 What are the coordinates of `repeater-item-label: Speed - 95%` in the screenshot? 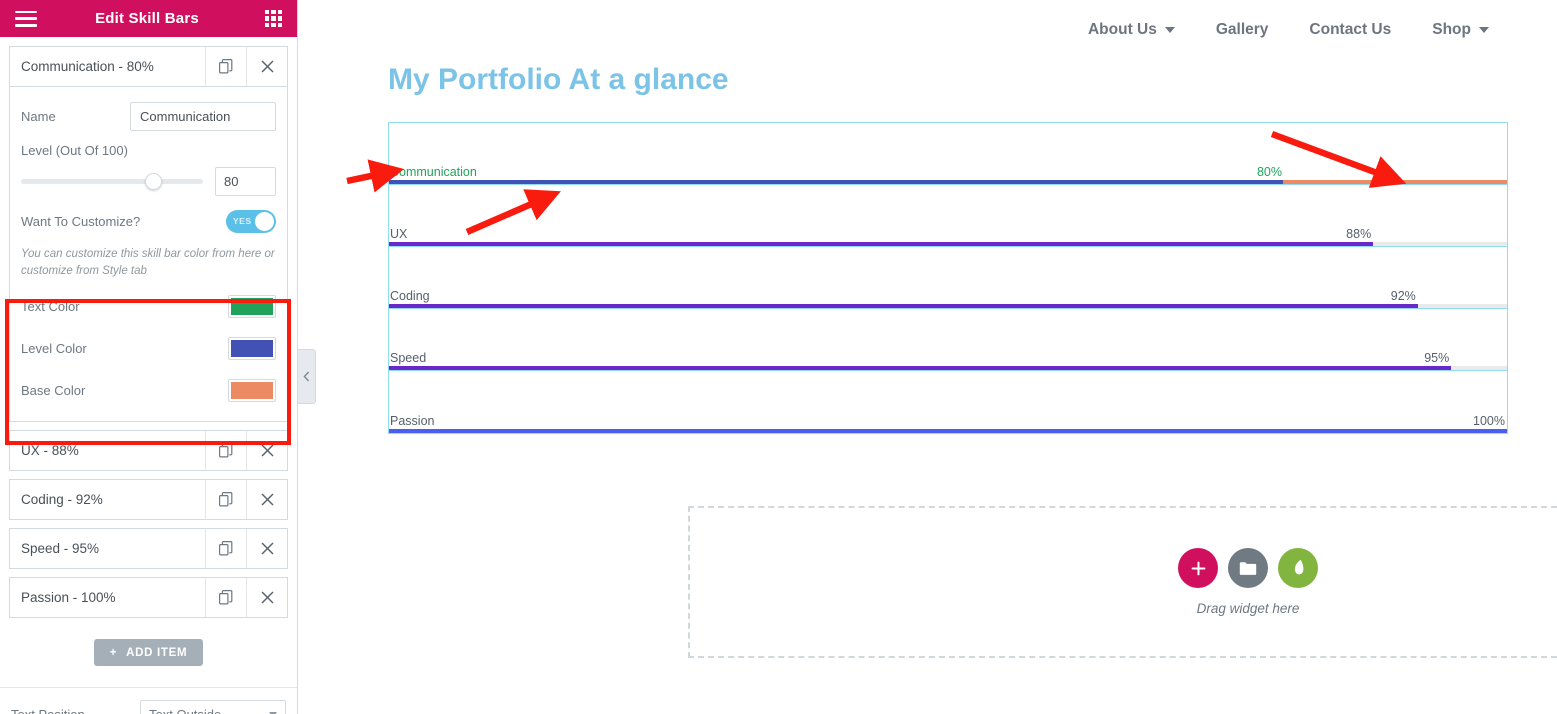 It's located at (60, 549).